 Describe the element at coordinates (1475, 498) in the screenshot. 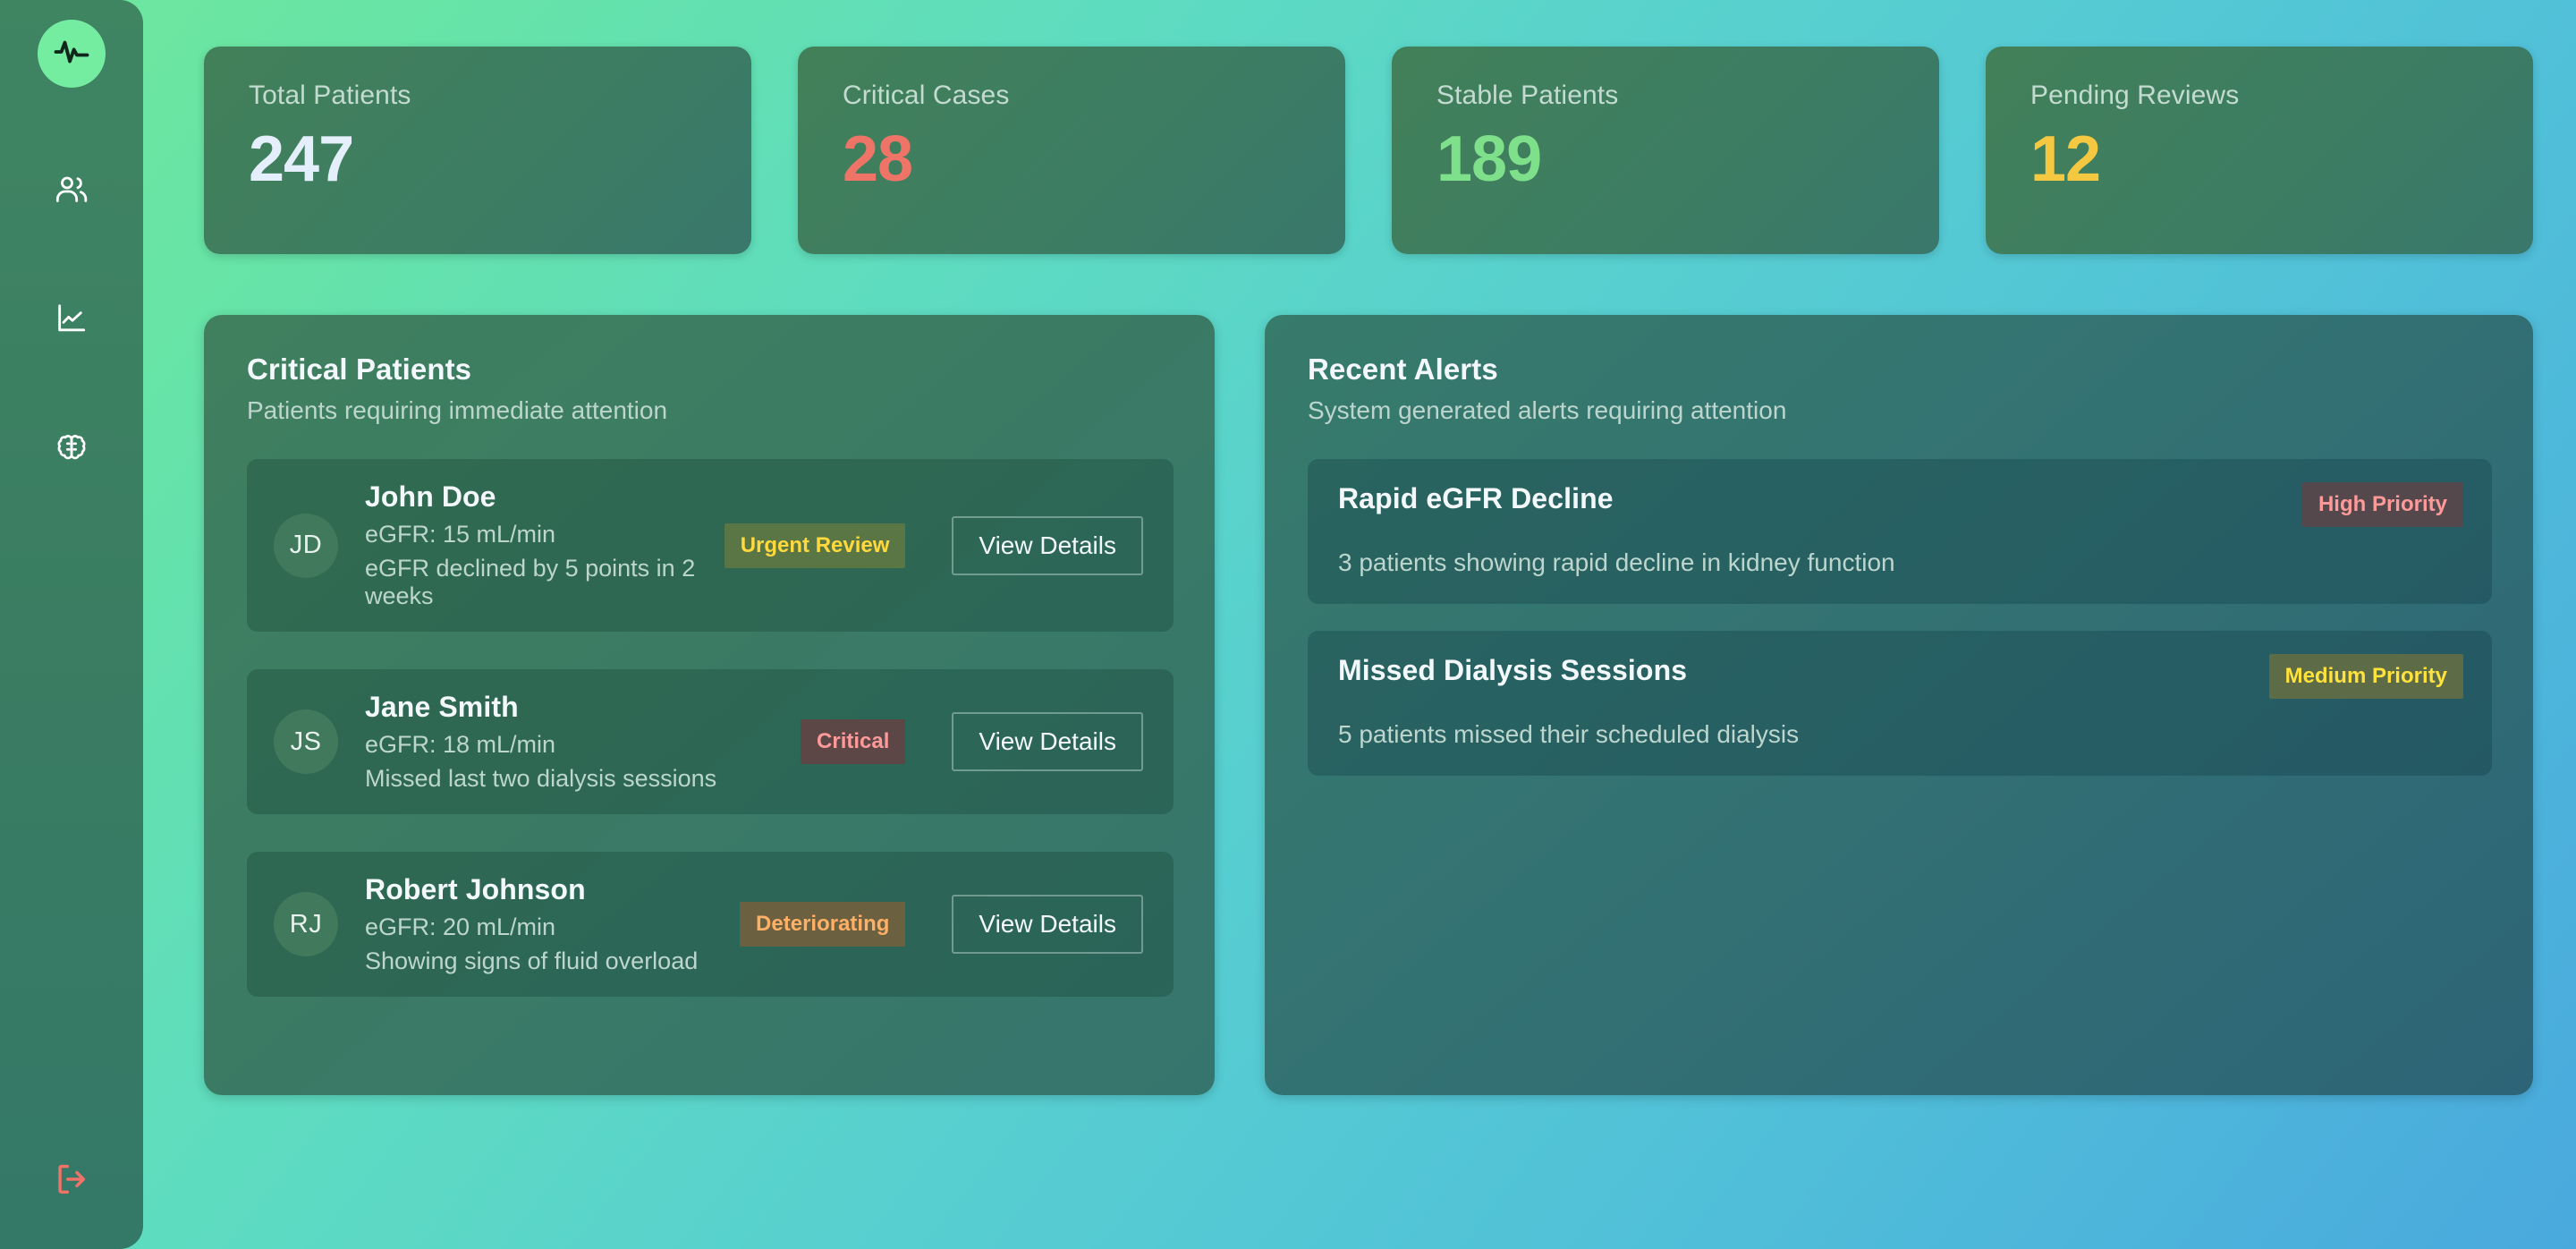

I see `alert-title: Rapid eGFR Decline` at that location.